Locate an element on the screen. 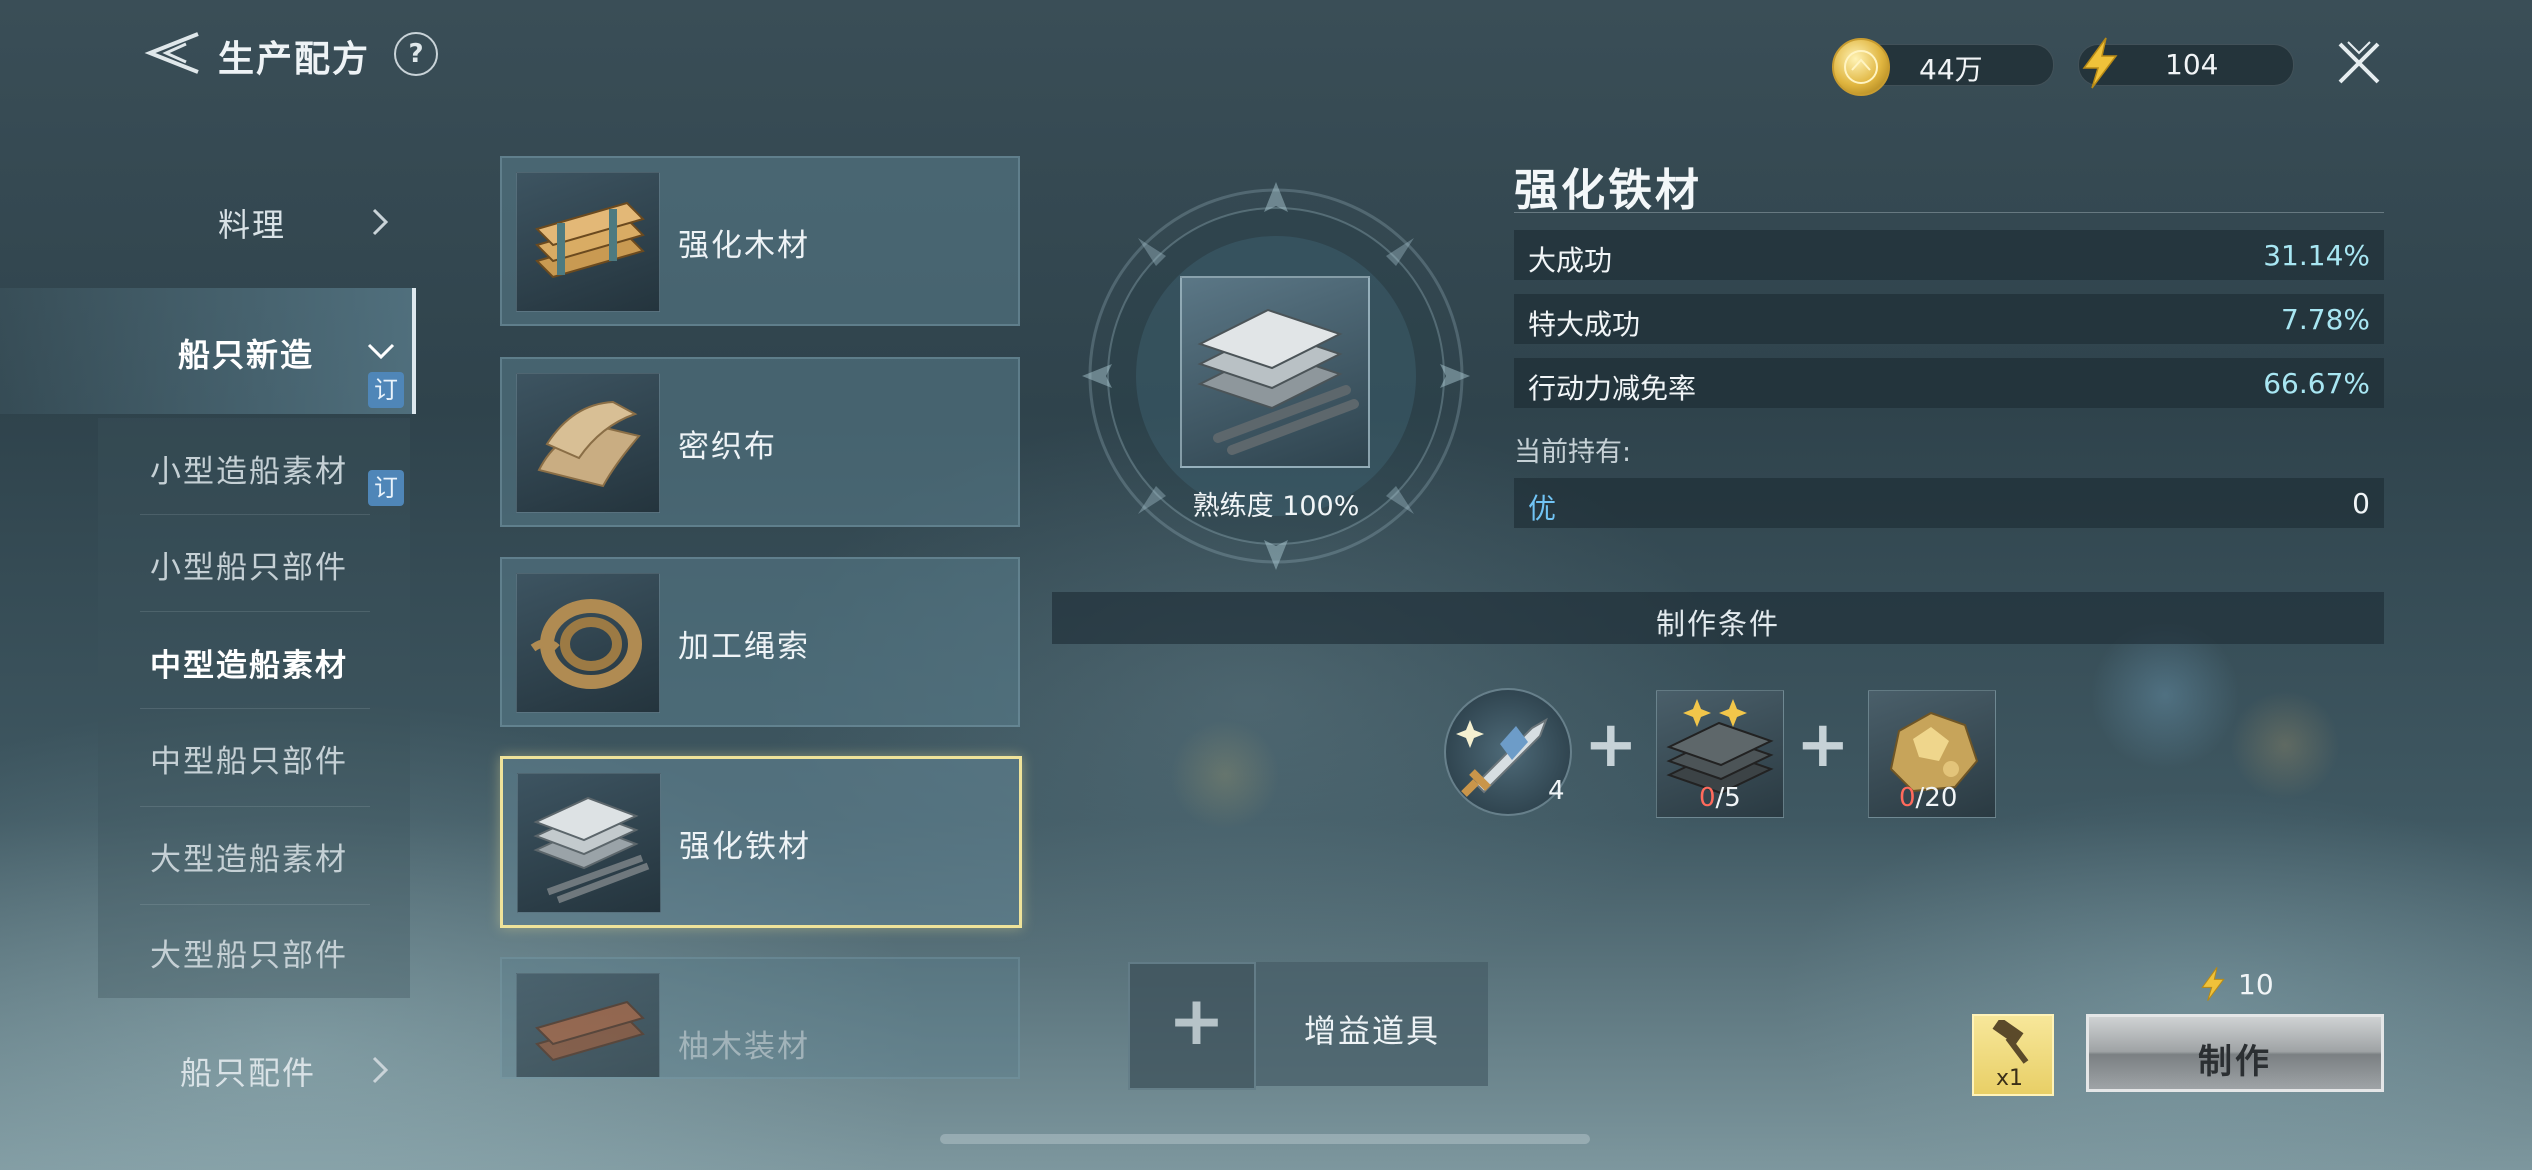  menu-item-cooking: 料理 is located at coordinates (280, 220).